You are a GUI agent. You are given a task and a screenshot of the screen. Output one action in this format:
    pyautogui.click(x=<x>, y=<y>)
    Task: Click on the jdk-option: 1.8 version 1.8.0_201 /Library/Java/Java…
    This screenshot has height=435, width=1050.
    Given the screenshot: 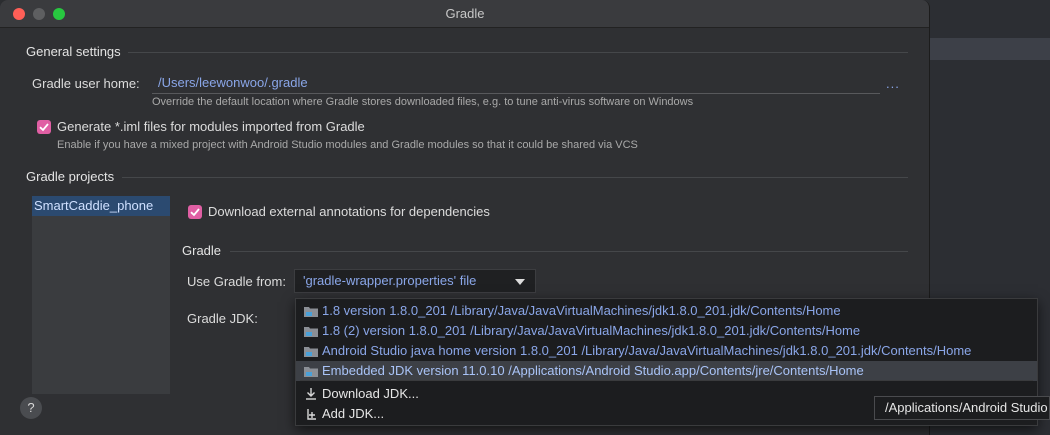 What is the action you would take?
    pyautogui.click(x=666, y=311)
    